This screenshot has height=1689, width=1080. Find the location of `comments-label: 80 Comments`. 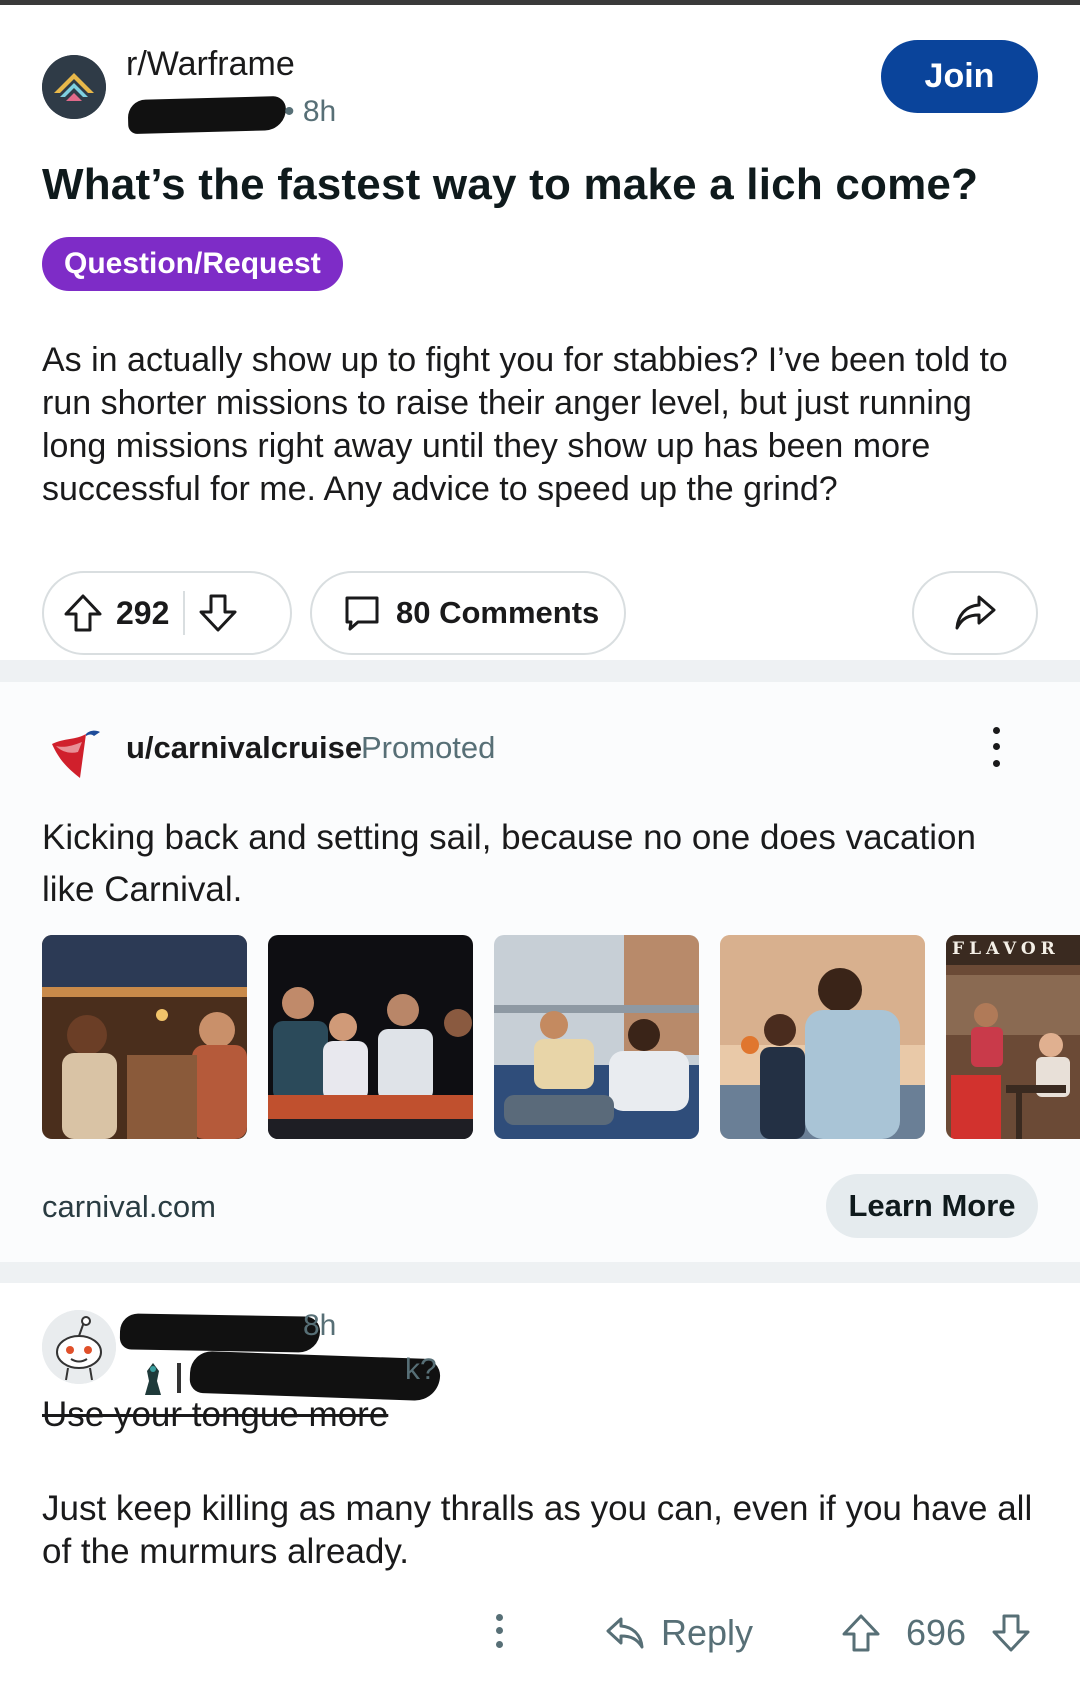

comments-label: 80 Comments is located at coordinates (498, 612).